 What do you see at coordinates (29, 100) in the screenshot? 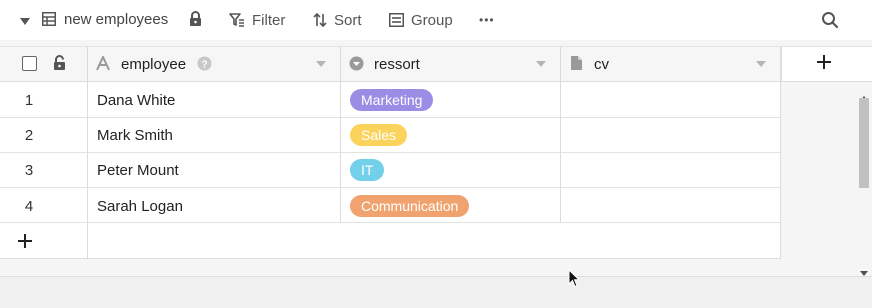
I see `row-number: 1` at bounding box center [29, 100].